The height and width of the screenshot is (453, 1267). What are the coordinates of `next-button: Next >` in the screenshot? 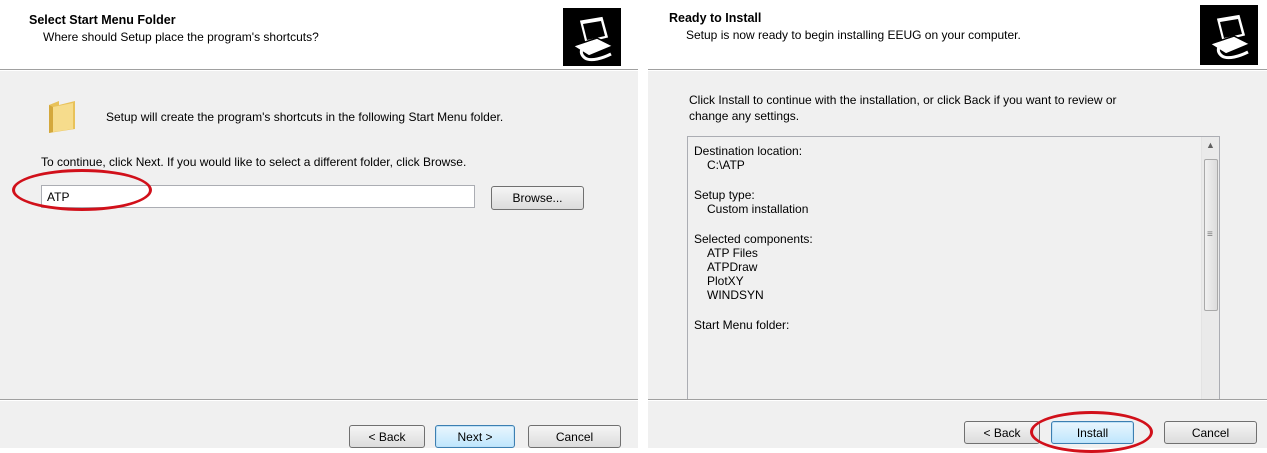 It's located at (475, 436).